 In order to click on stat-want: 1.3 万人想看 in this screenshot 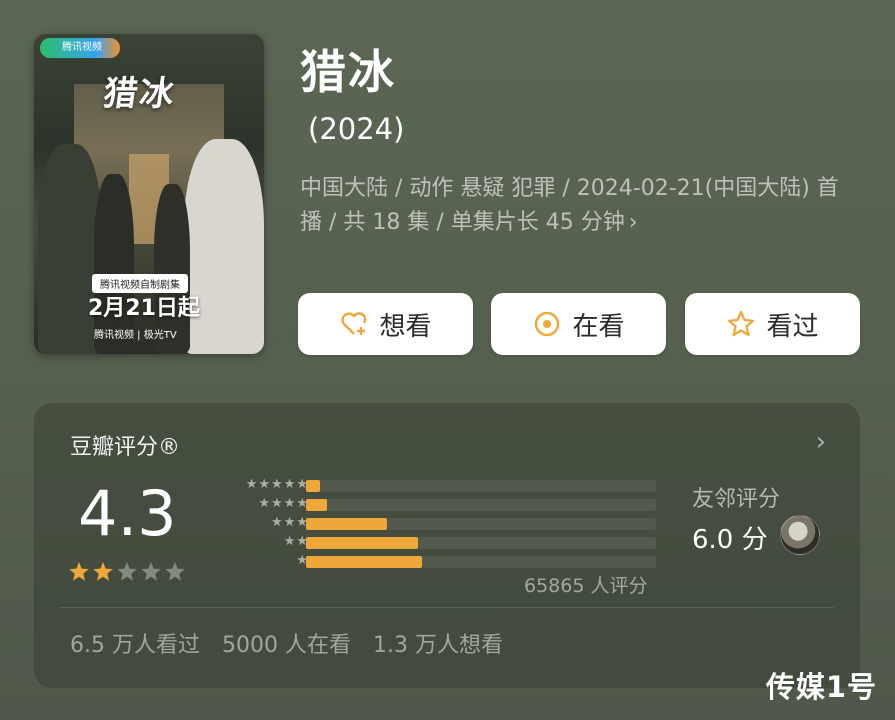, I will do `click(437, 645)`.